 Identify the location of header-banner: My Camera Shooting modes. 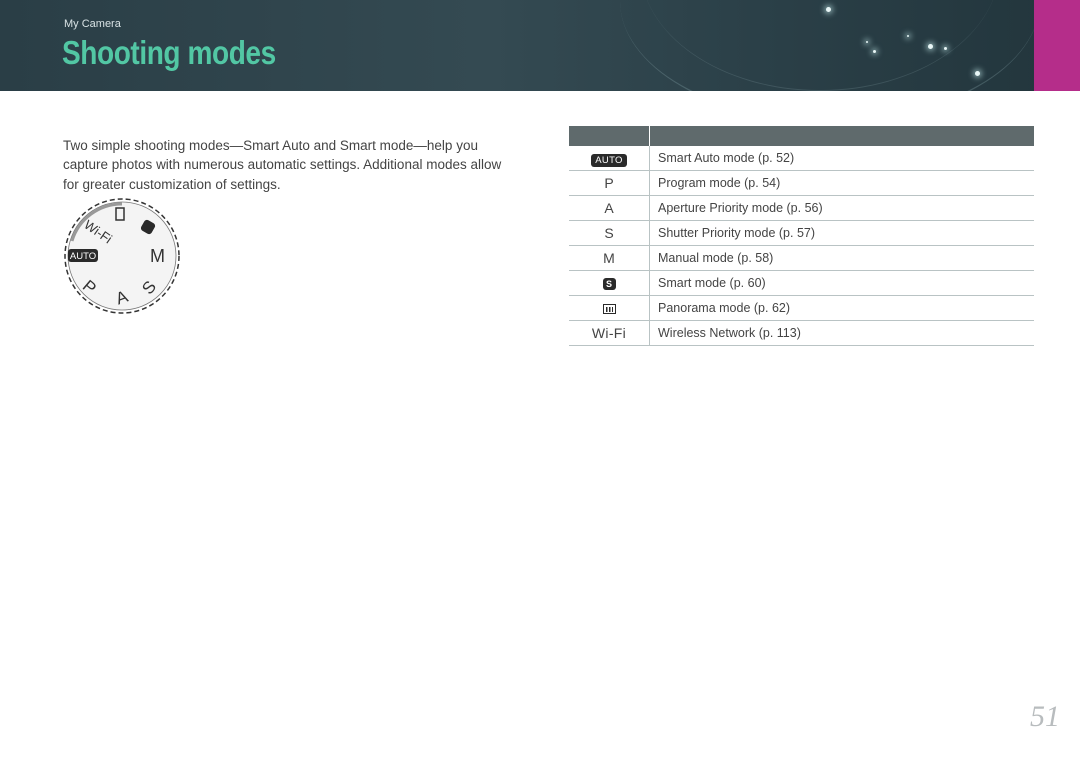
(540, 45).